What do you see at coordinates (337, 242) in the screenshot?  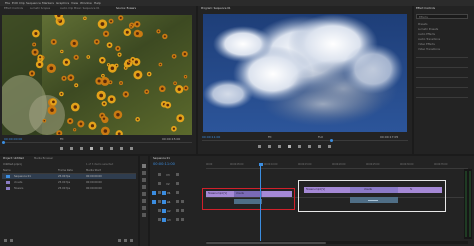 I see `timeline-scrollbar` at bounding box center [337, 242].